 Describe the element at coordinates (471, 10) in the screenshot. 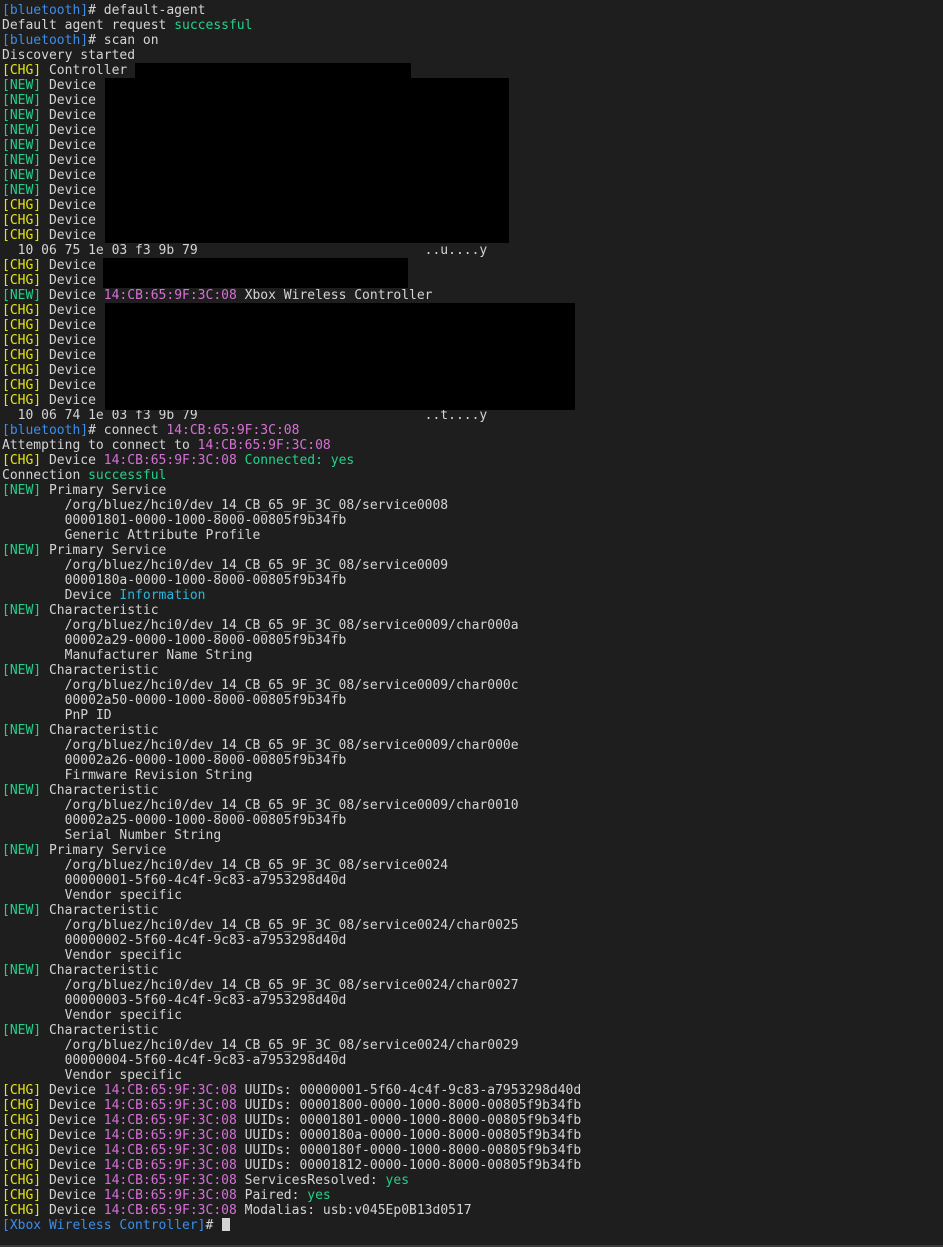

I see `terminal-line: [bluetooth]# default-agent` at that location.